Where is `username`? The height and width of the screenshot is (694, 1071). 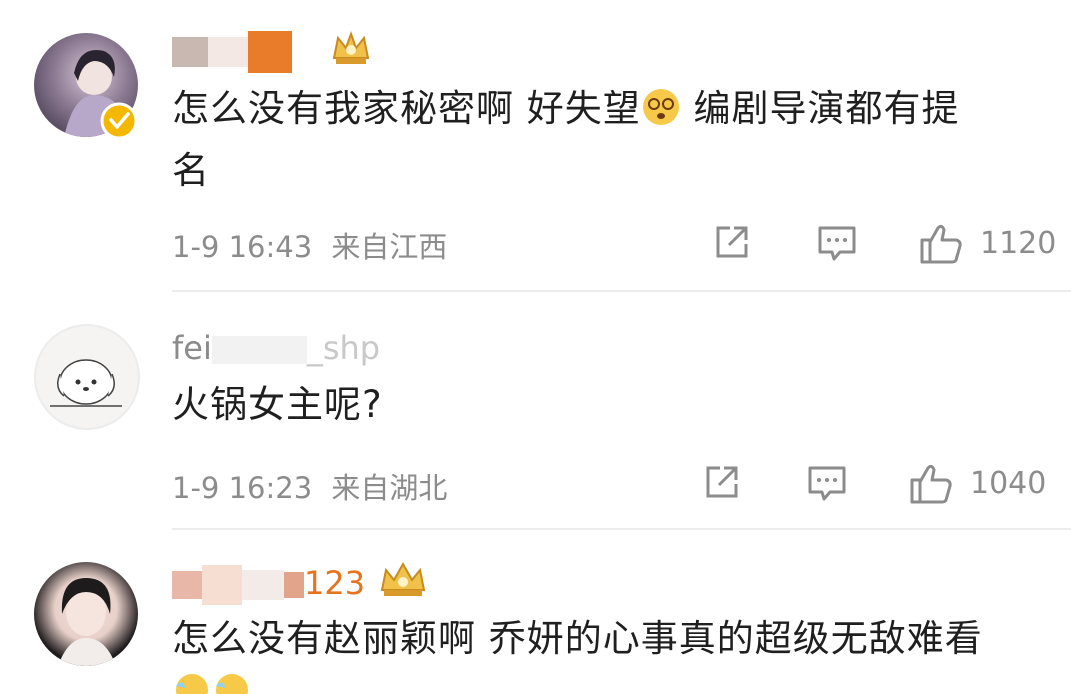
username is located at coordinates (232, 51).